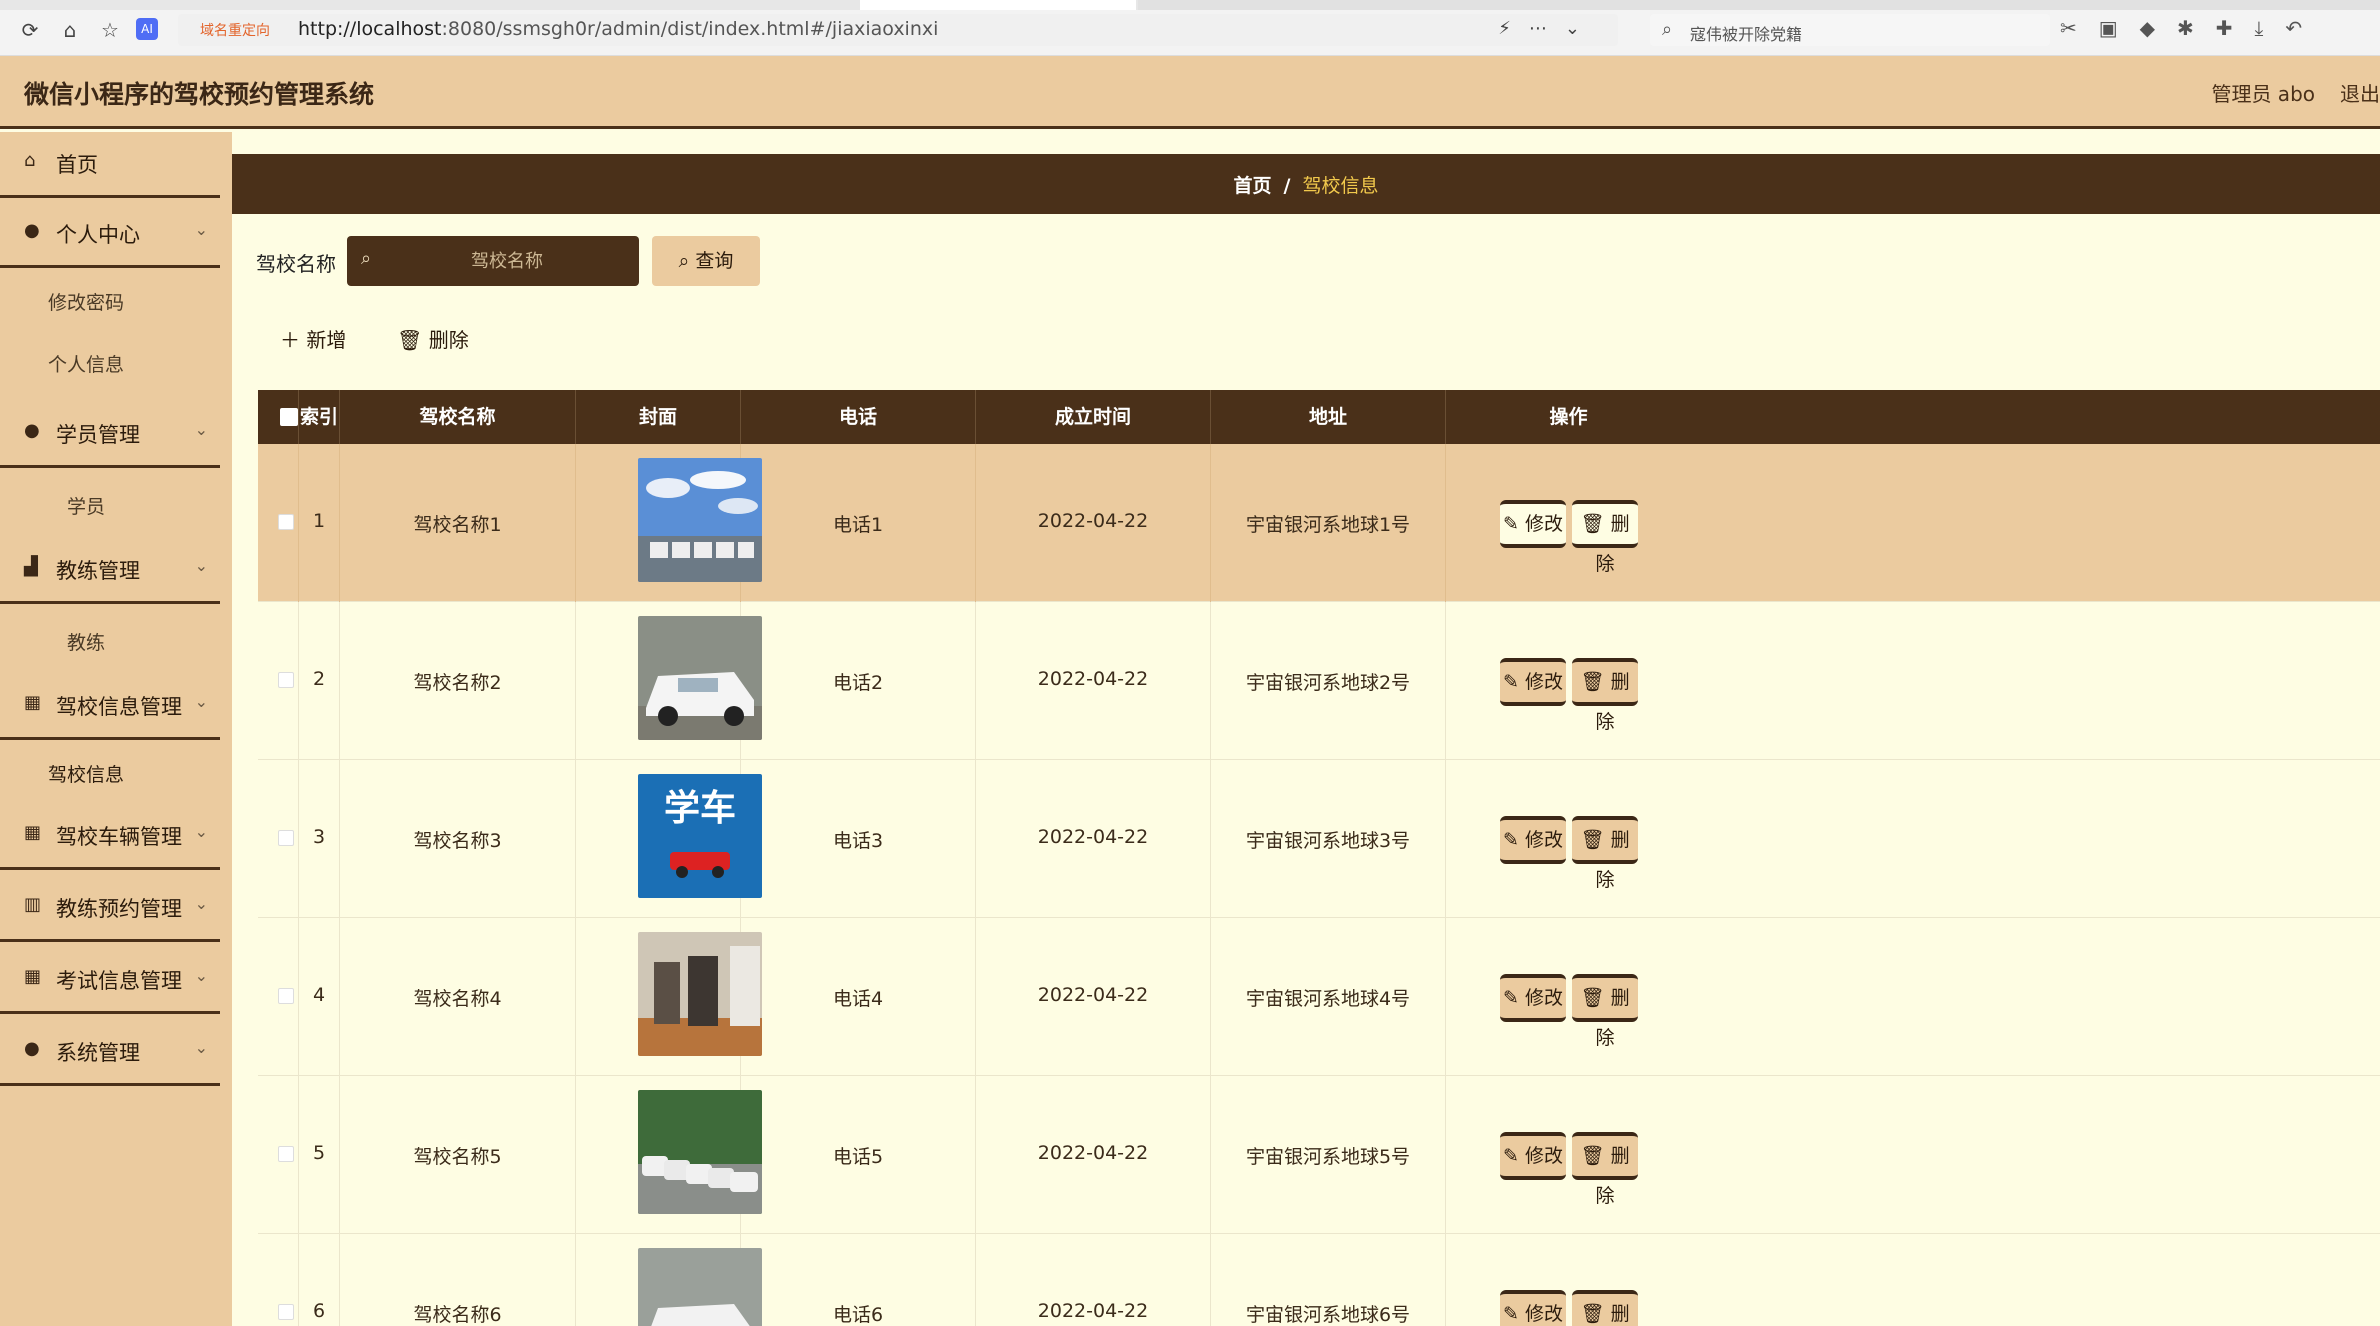 The image size is (2380, 1326). What do you see at coordinates (110, 640) in the screenshot?
I see `sidebar-subitem-coach: 教练` at bounding box center [110, 640].